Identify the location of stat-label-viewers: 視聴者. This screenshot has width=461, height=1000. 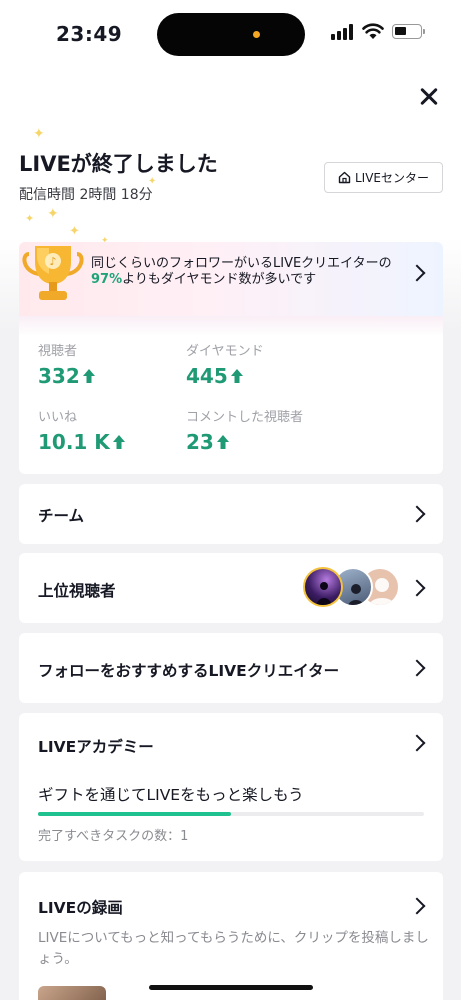
(58, 351).